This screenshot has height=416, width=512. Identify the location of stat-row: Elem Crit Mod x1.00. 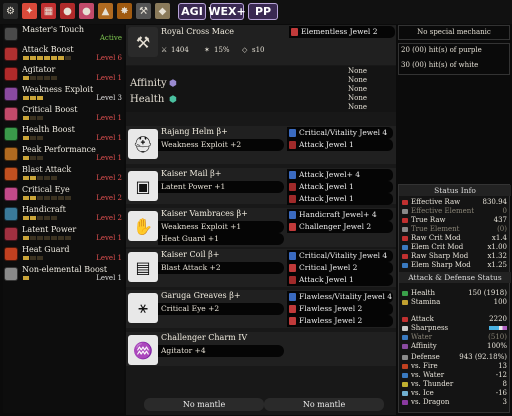
(455, 247).